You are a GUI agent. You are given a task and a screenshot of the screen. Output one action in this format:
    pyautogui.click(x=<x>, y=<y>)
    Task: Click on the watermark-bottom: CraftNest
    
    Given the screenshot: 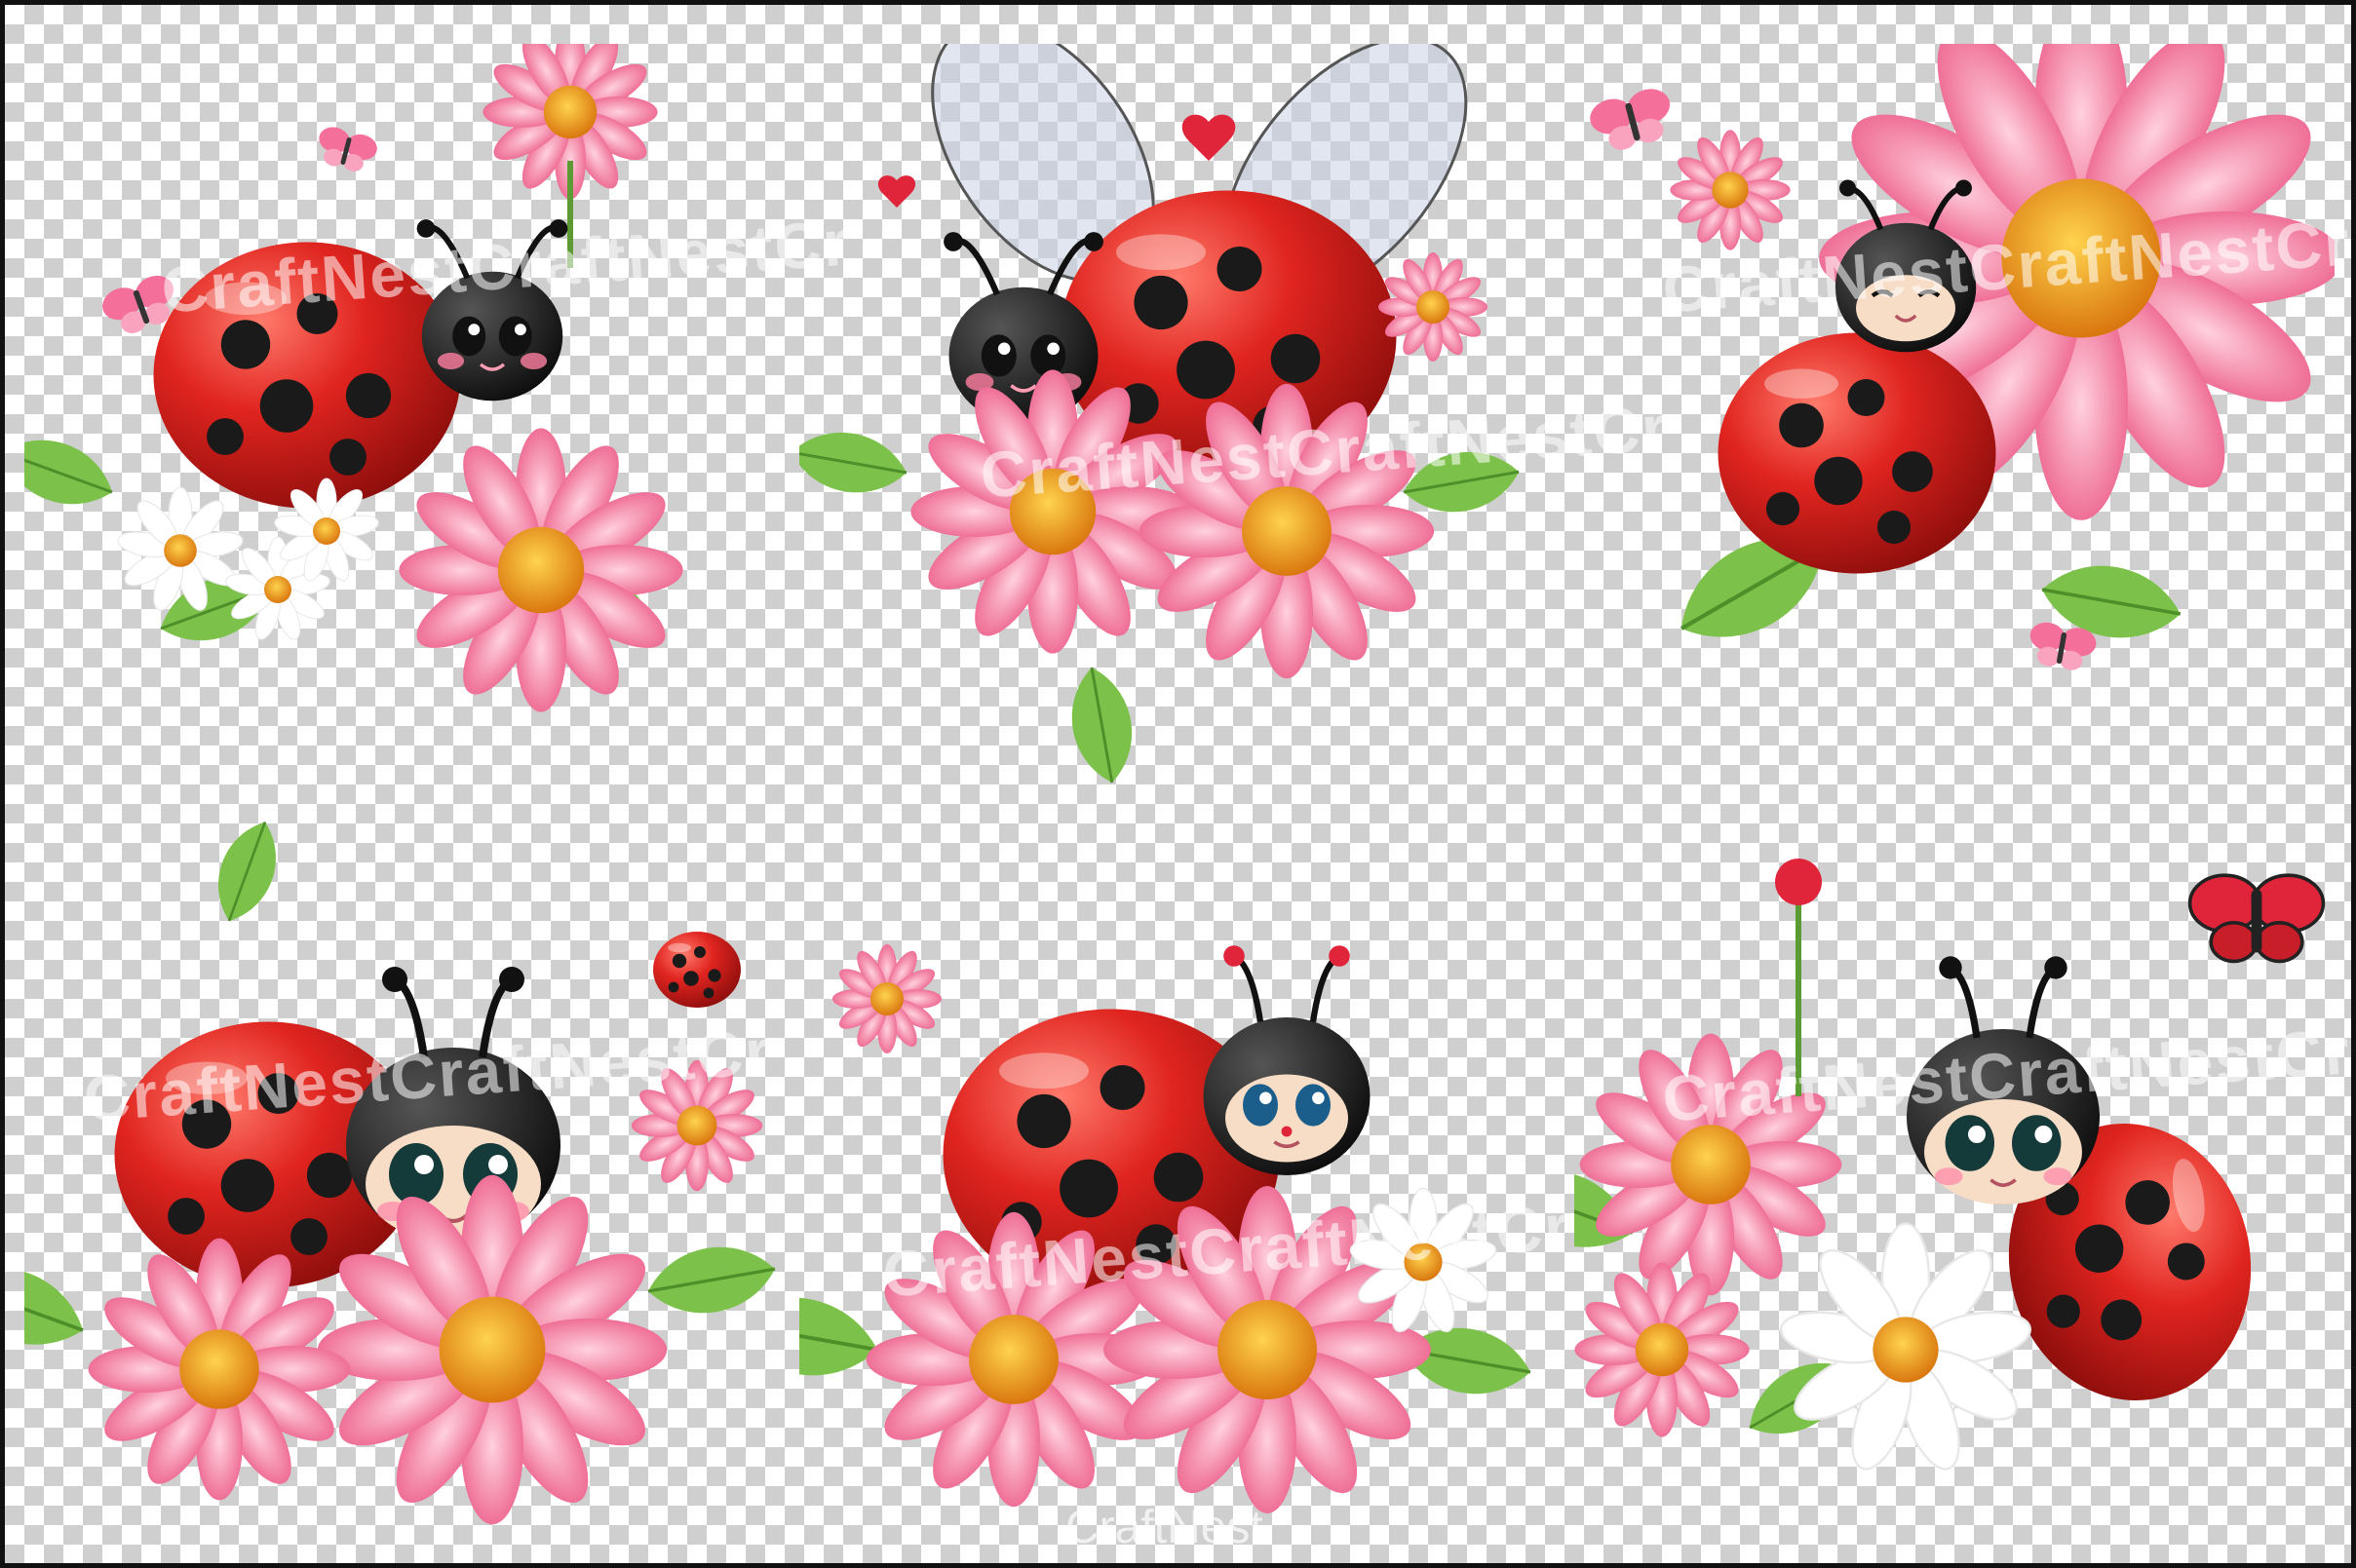 What is the action you would take?
    pyautogui.click(x=1164, y=1527)
    